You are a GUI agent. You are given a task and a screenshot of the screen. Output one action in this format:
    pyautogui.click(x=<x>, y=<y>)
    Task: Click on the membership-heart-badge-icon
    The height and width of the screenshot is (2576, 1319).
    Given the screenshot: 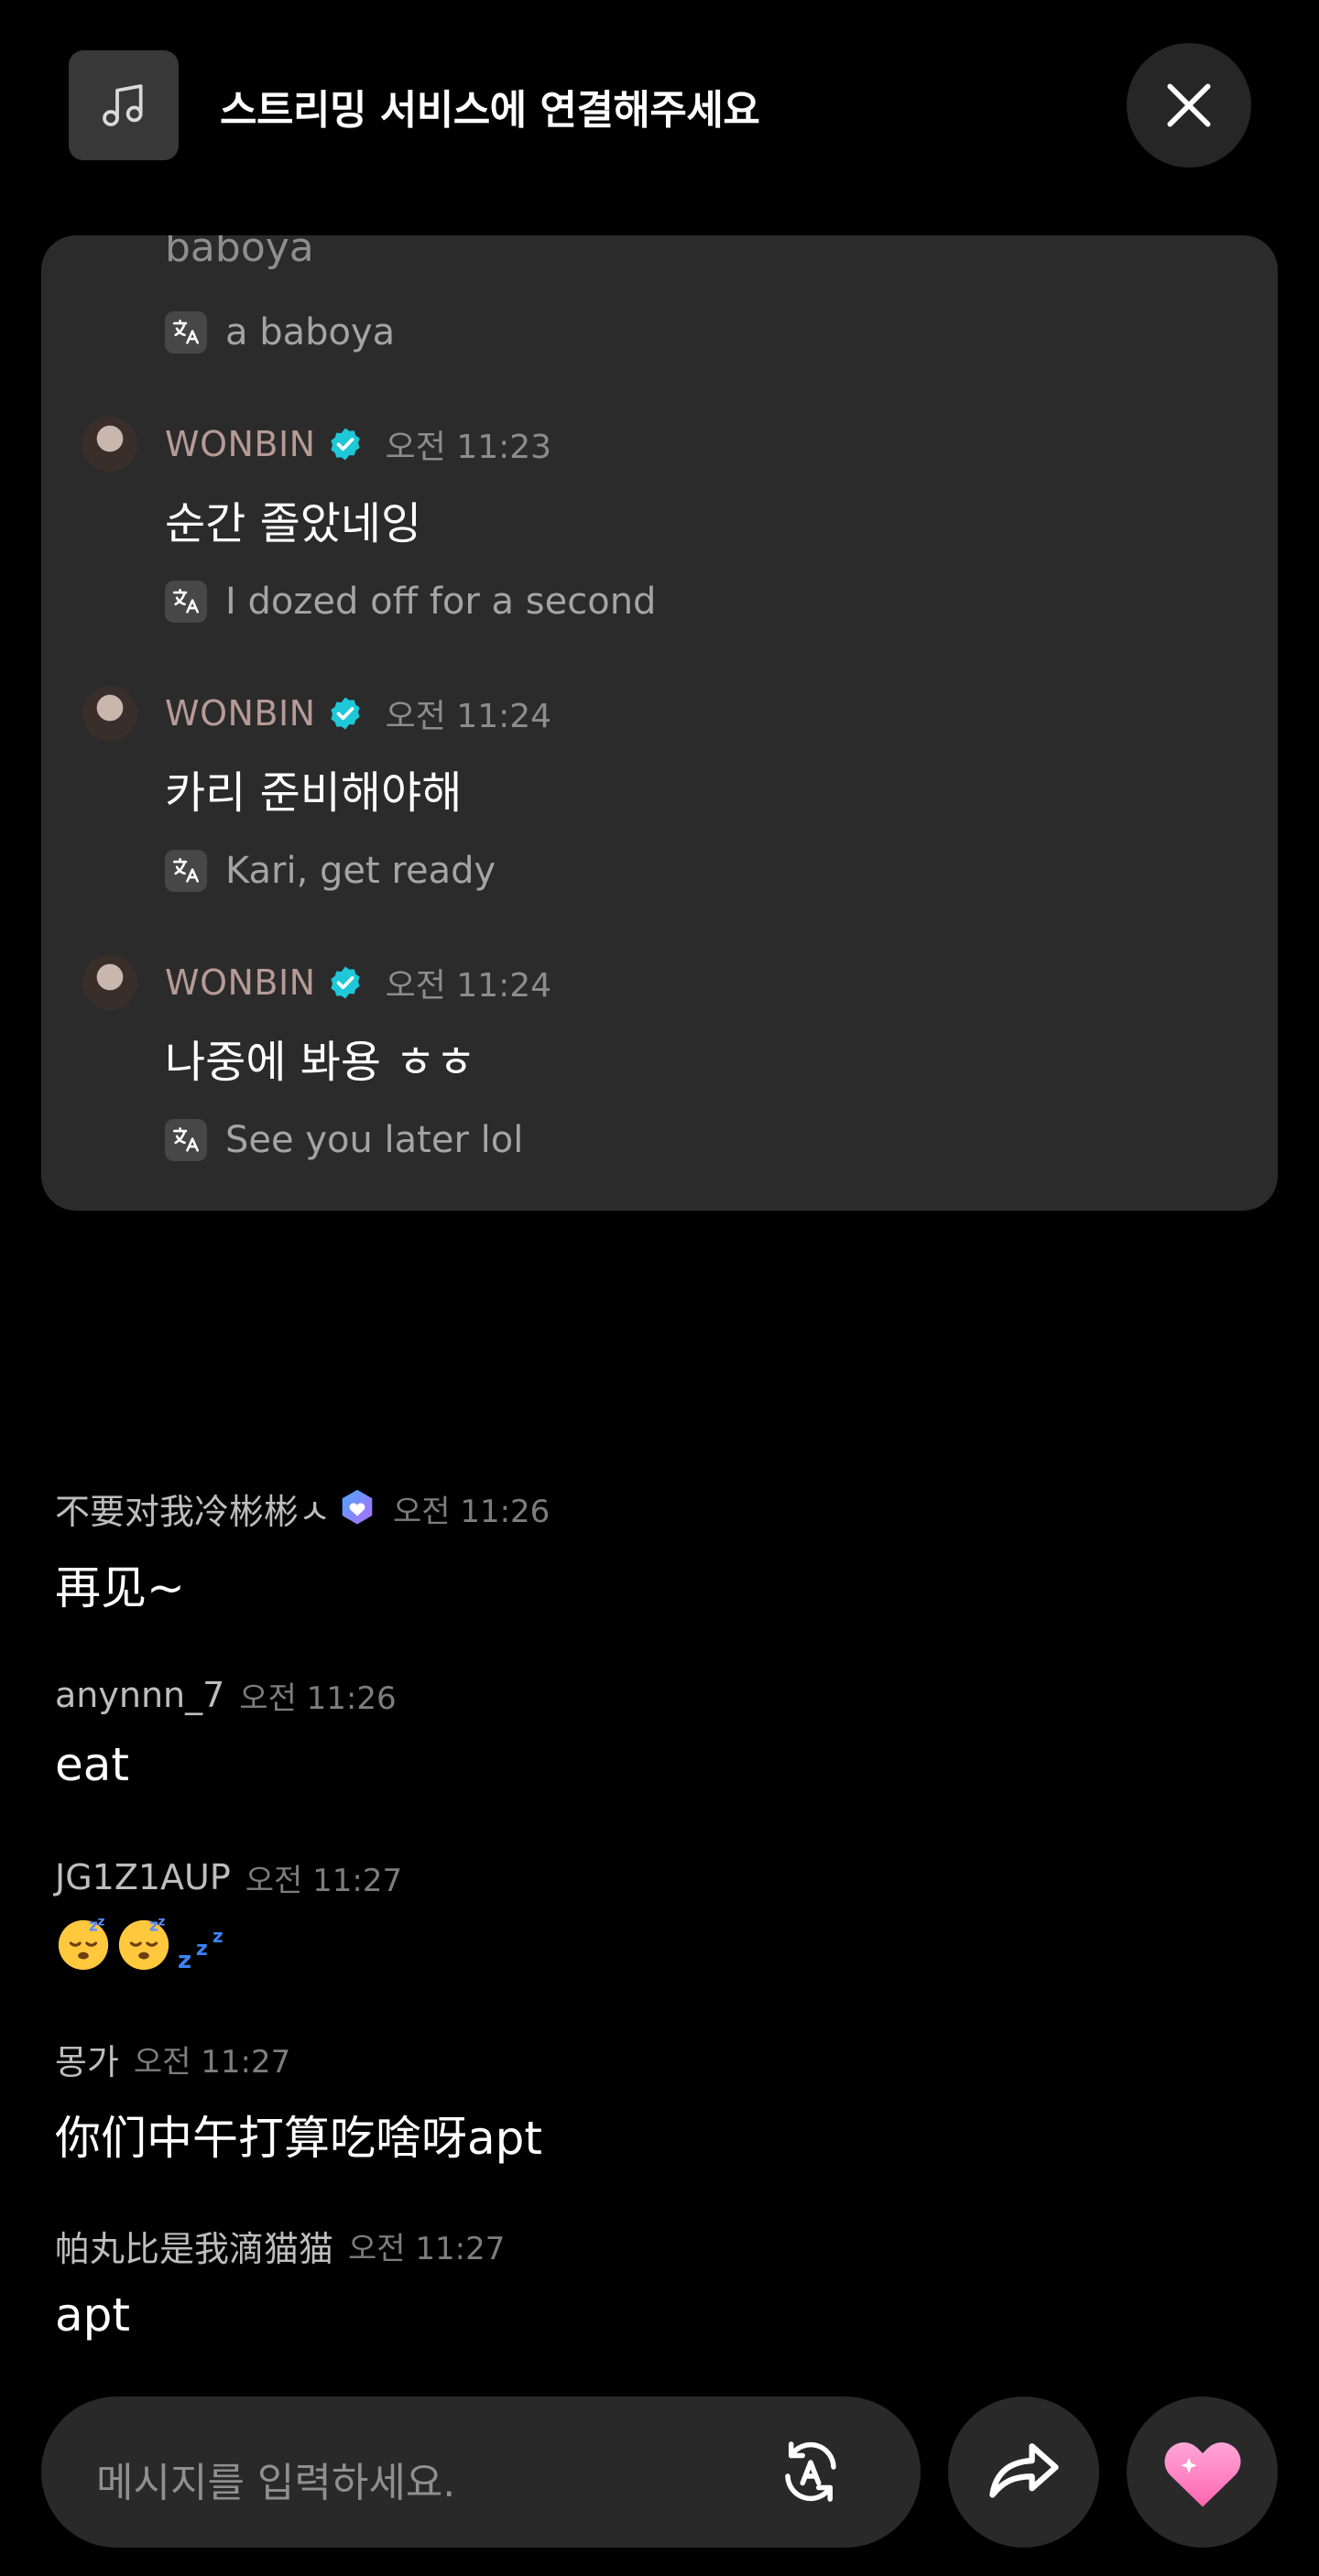 What is the action you would take?
    pyautogui.click(x=357, y=1507)
    